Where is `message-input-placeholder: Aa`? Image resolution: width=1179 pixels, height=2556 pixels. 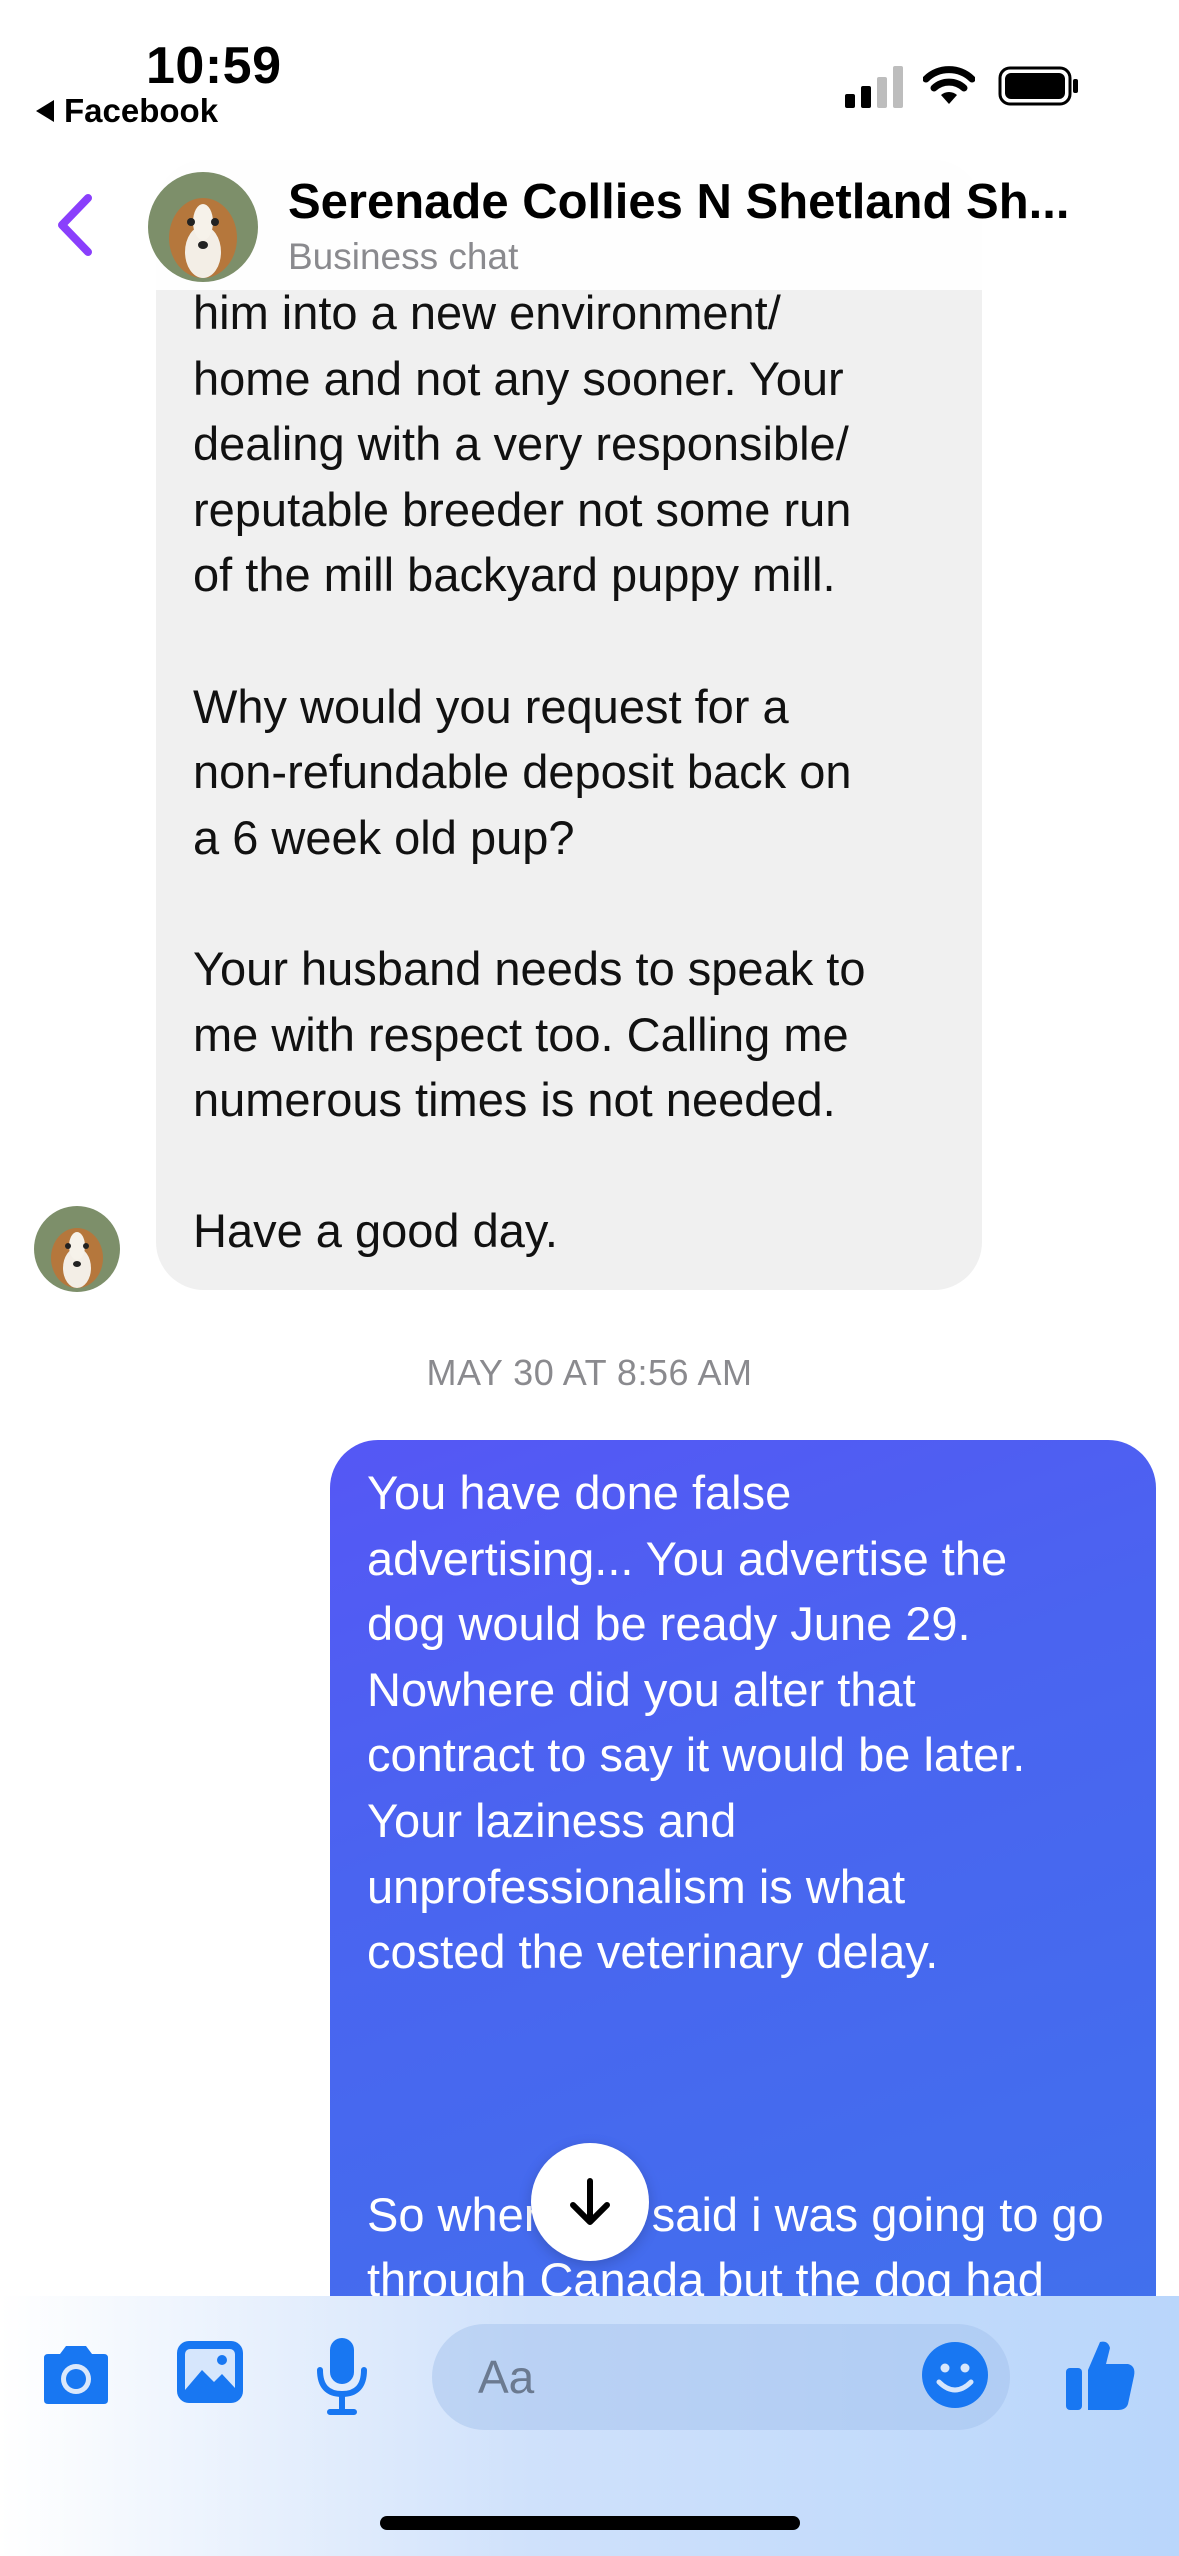 message-input-placeholder: Aa is located at coordinates (506, 2377).